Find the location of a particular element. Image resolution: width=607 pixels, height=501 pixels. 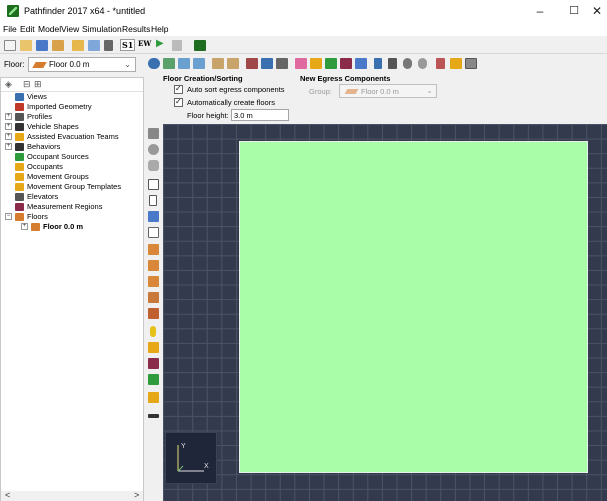

scroll-right-icon: > is located at coordinates (136, 495).